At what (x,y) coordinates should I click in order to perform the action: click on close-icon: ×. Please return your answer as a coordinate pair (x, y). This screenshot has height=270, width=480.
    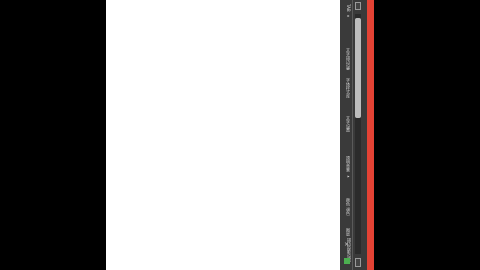
    Looking at the image, I should click on (346, 244).